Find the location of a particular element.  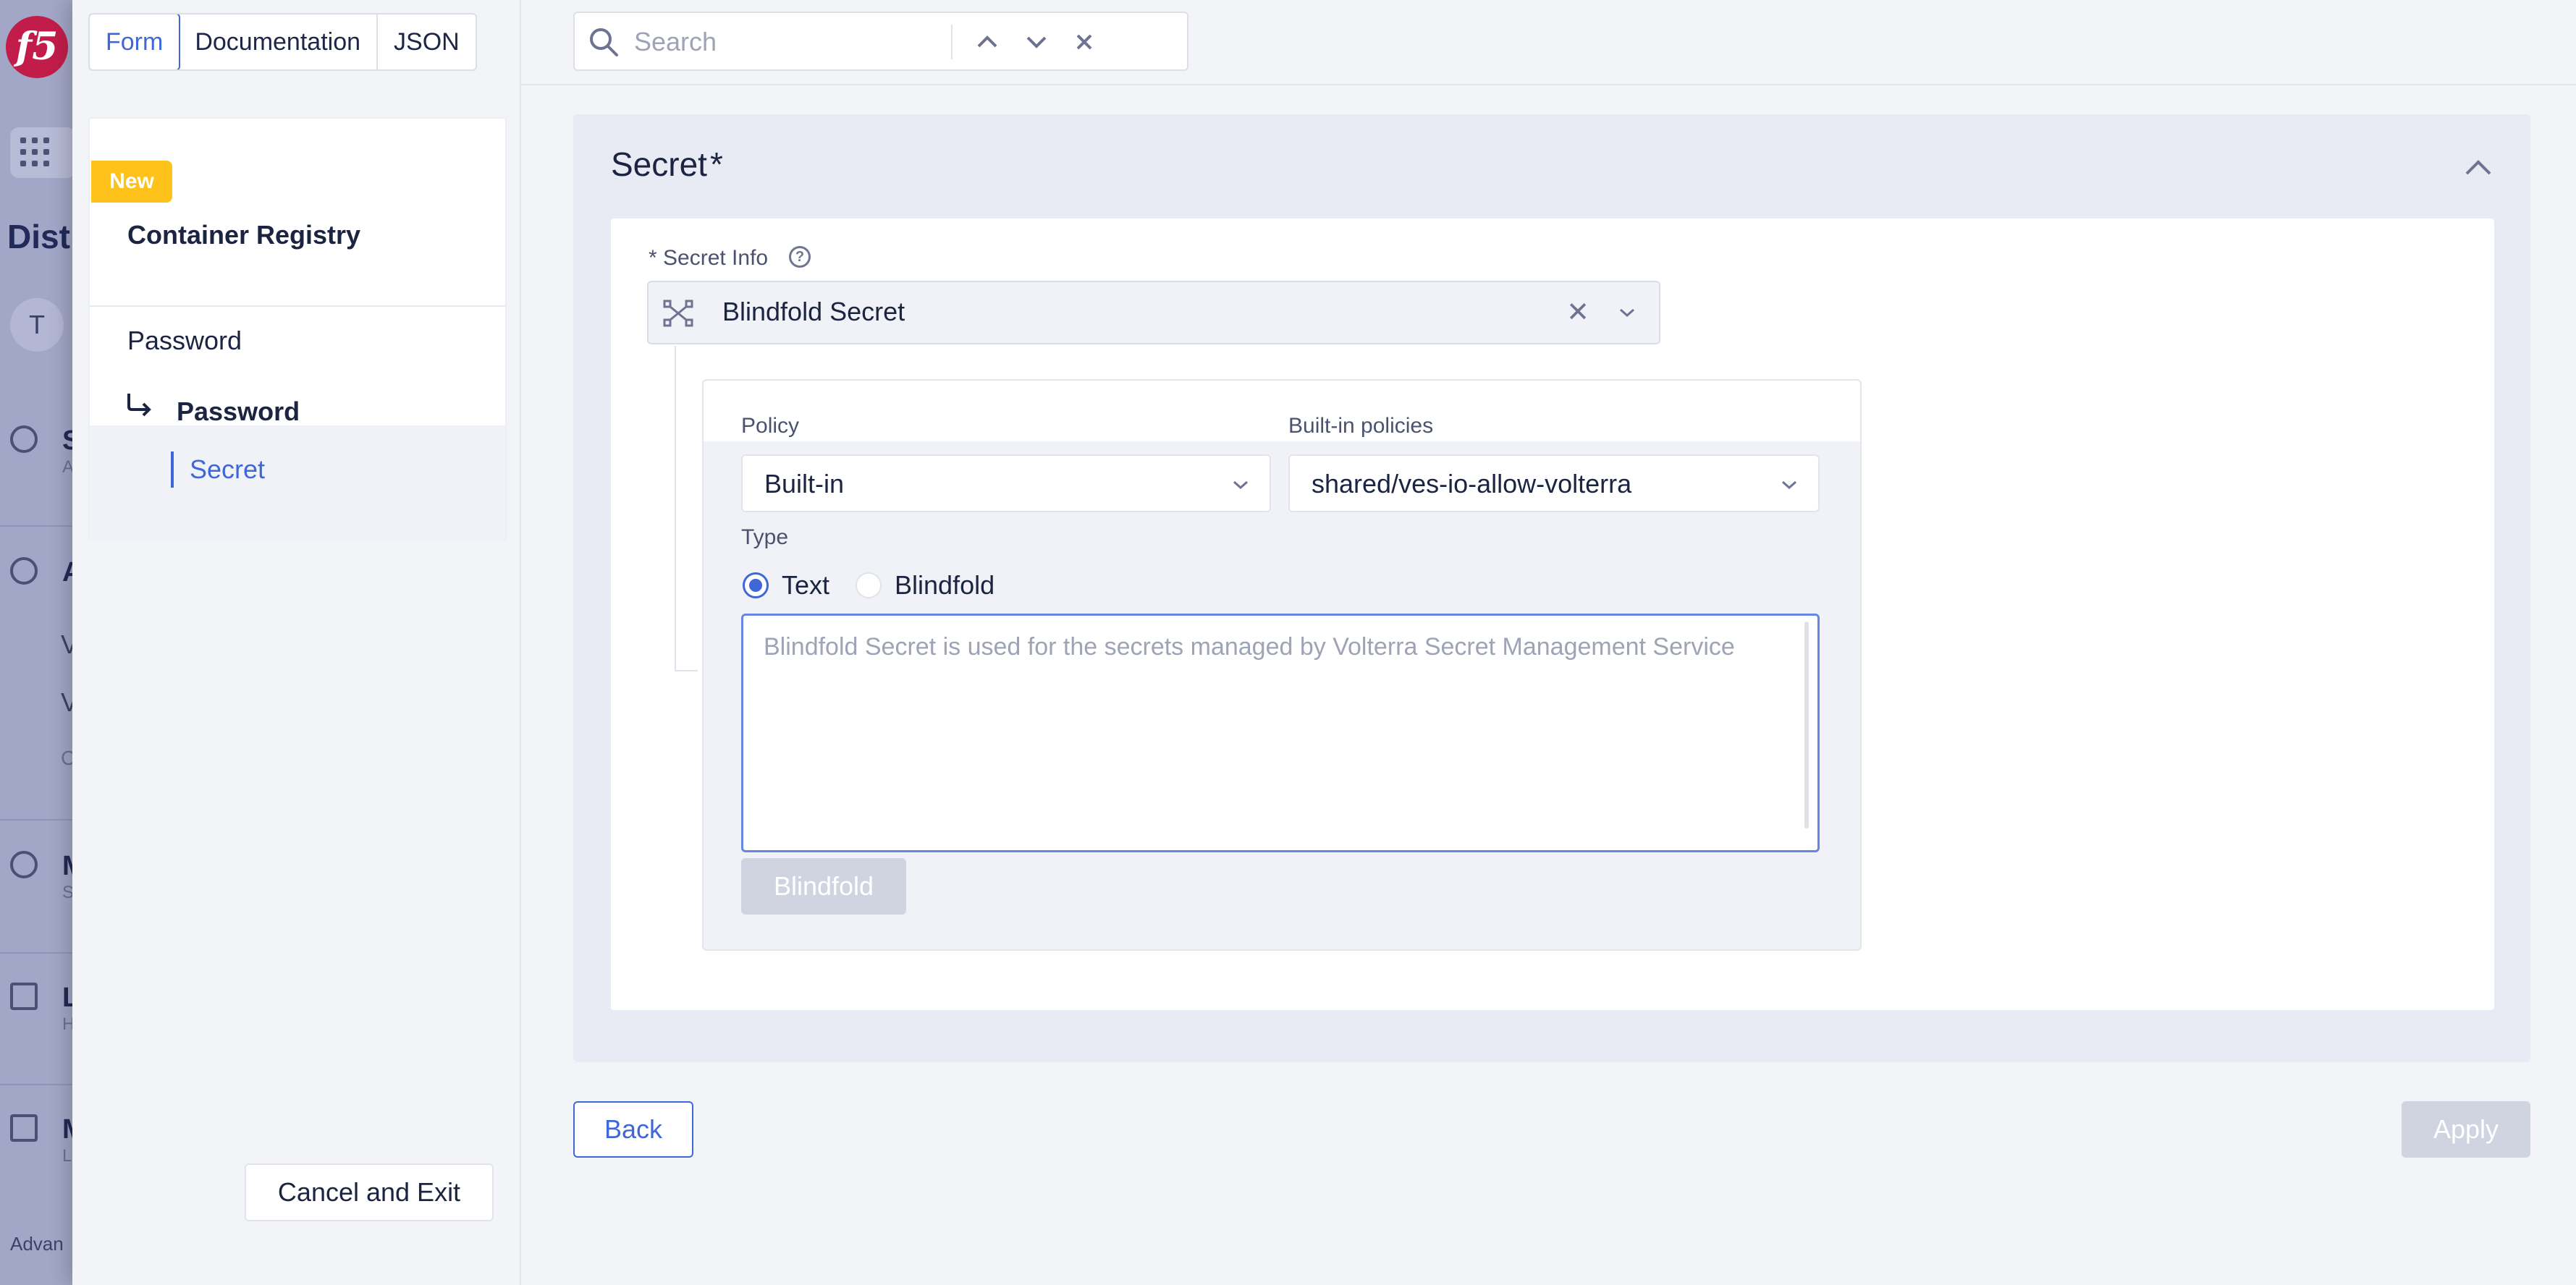

arrow-corner-right-icon is located at coordinates (139, 405).